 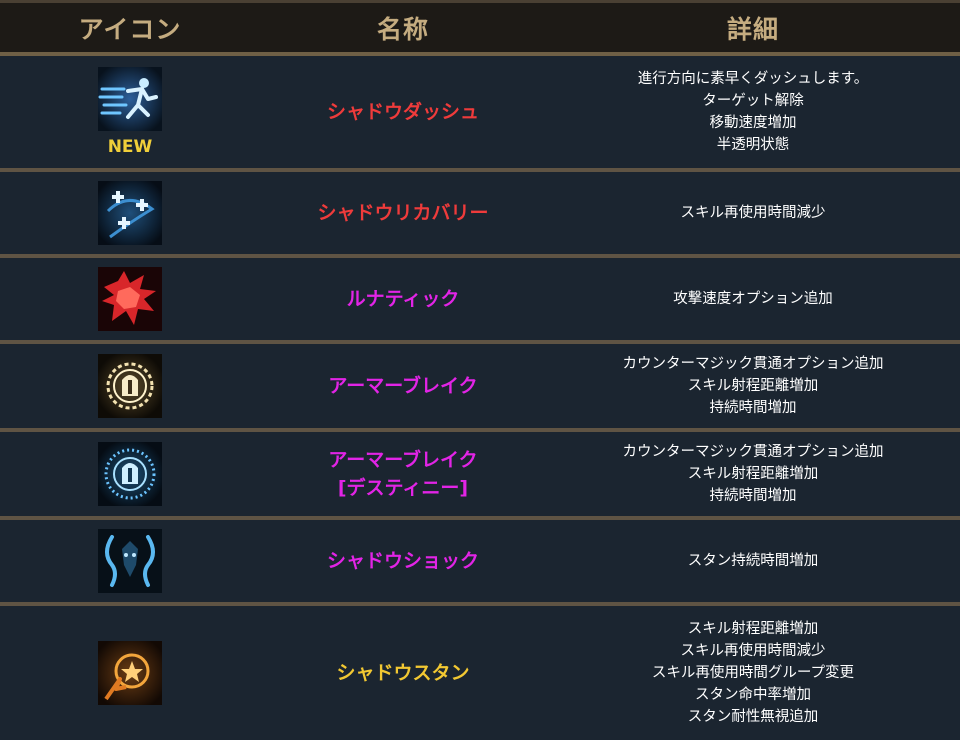 I want to click on detail-line: 進行方向に素早くダッシュします。, so click(x=753, y=79).